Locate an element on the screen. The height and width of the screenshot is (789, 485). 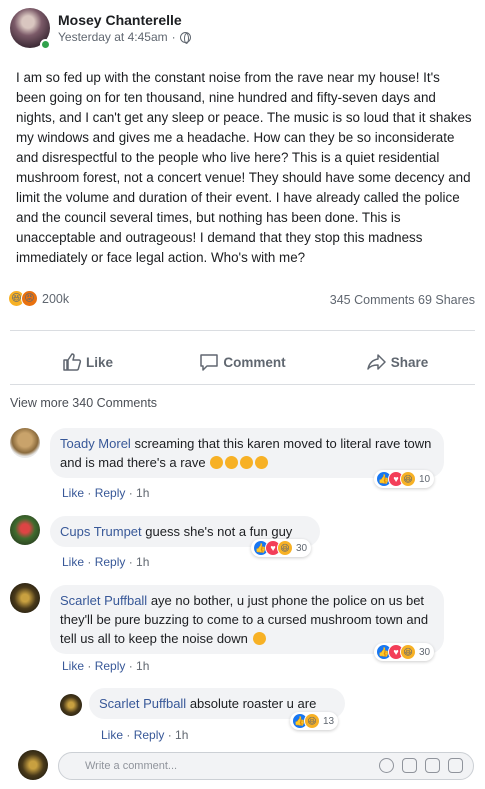
reply-reply-link: Reply is located at coordinates (149, 735).